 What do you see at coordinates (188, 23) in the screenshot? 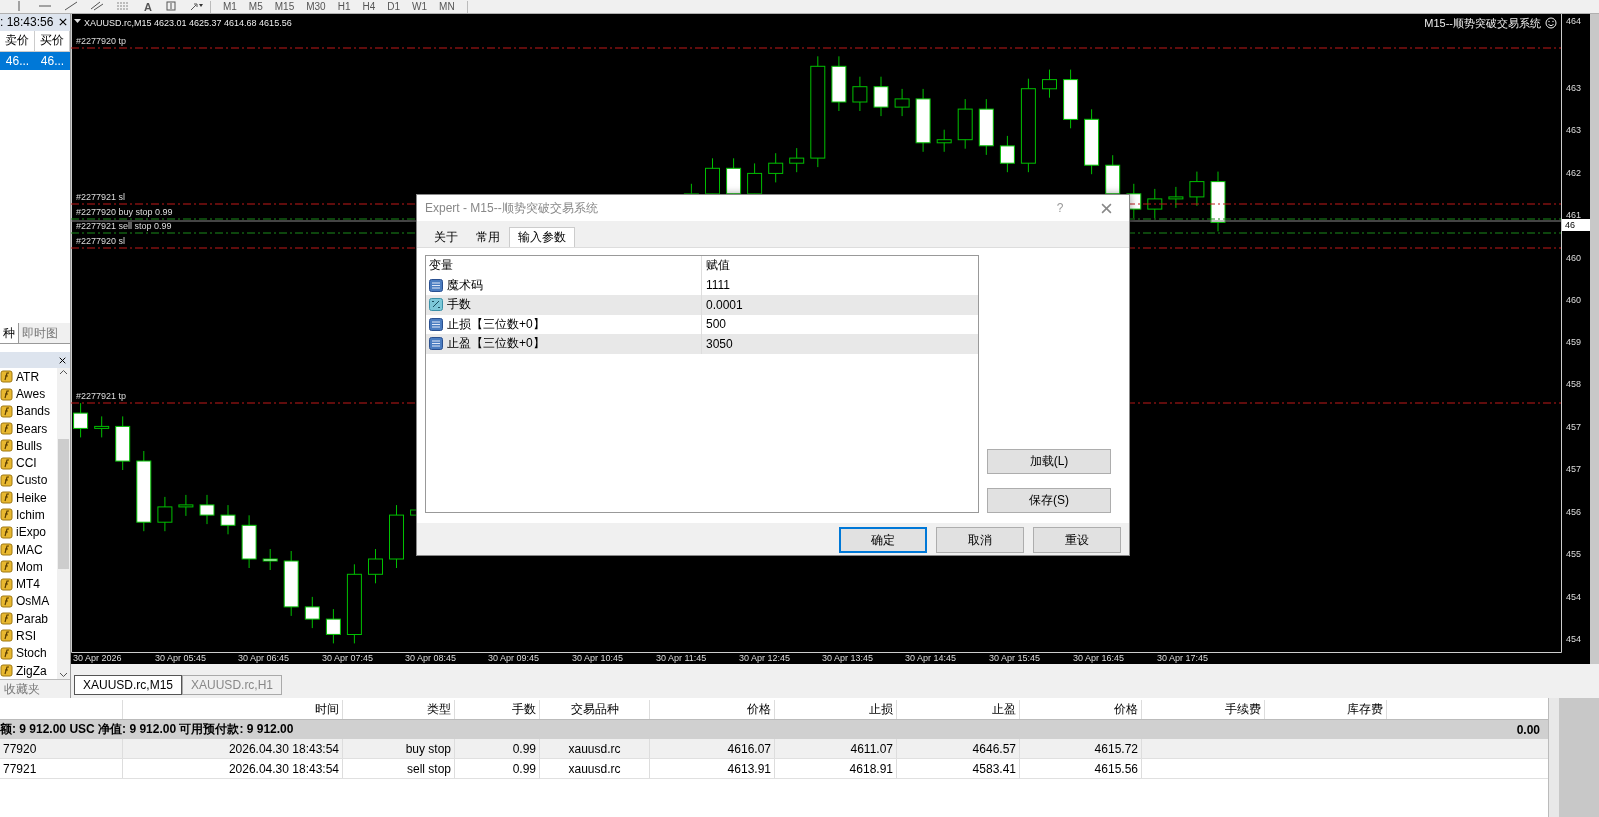
I see `chart-header: XAUUSD.rc,M15 4623.01 4625.37 4614.68 4615.56` at bounding box center [188, 23].